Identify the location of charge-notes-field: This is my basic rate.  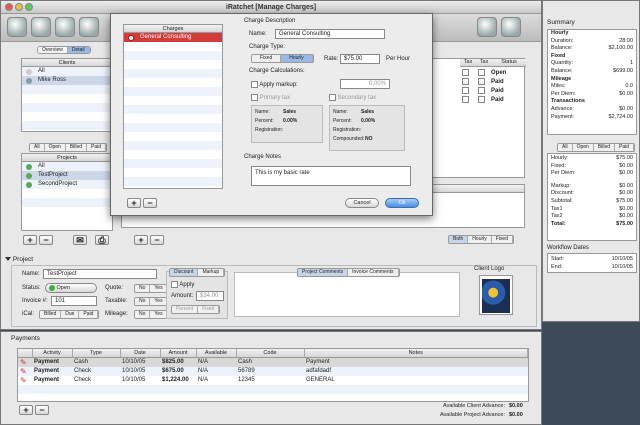
(331, 176).